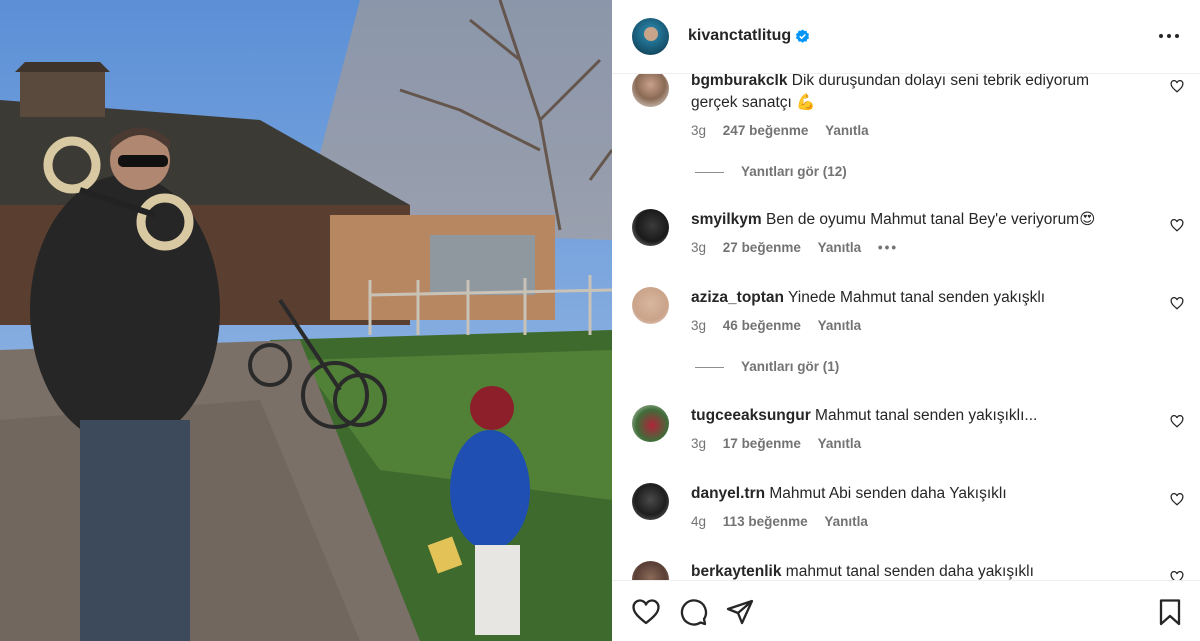  What do you see at coordinates (646, 612) in the screenshot?
I see `heart-icon` at bounding box center [646, 612].